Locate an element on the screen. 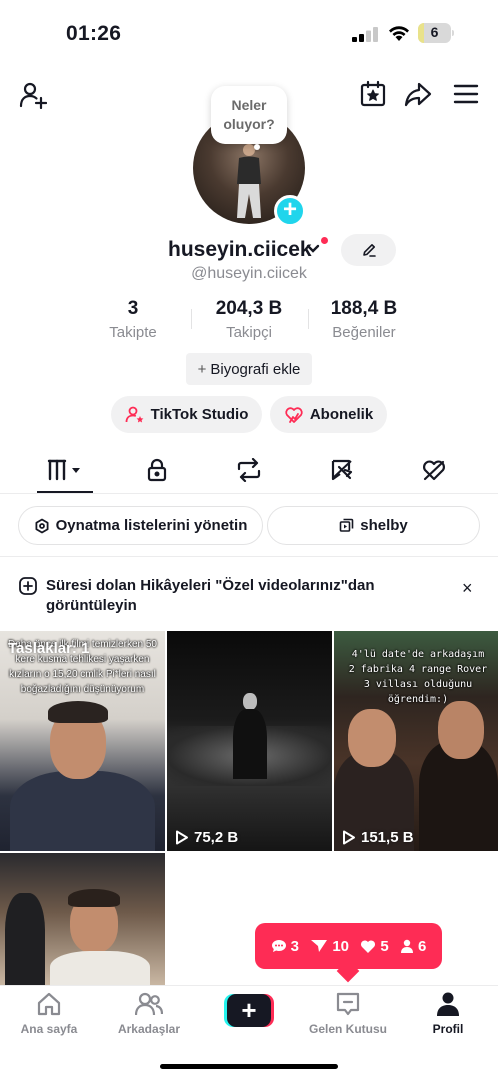 Image resolution: width=498 pixels, height=1080 pixels. tiktok-studio-label: TikTok Studio is located at coordinates (199, 414).